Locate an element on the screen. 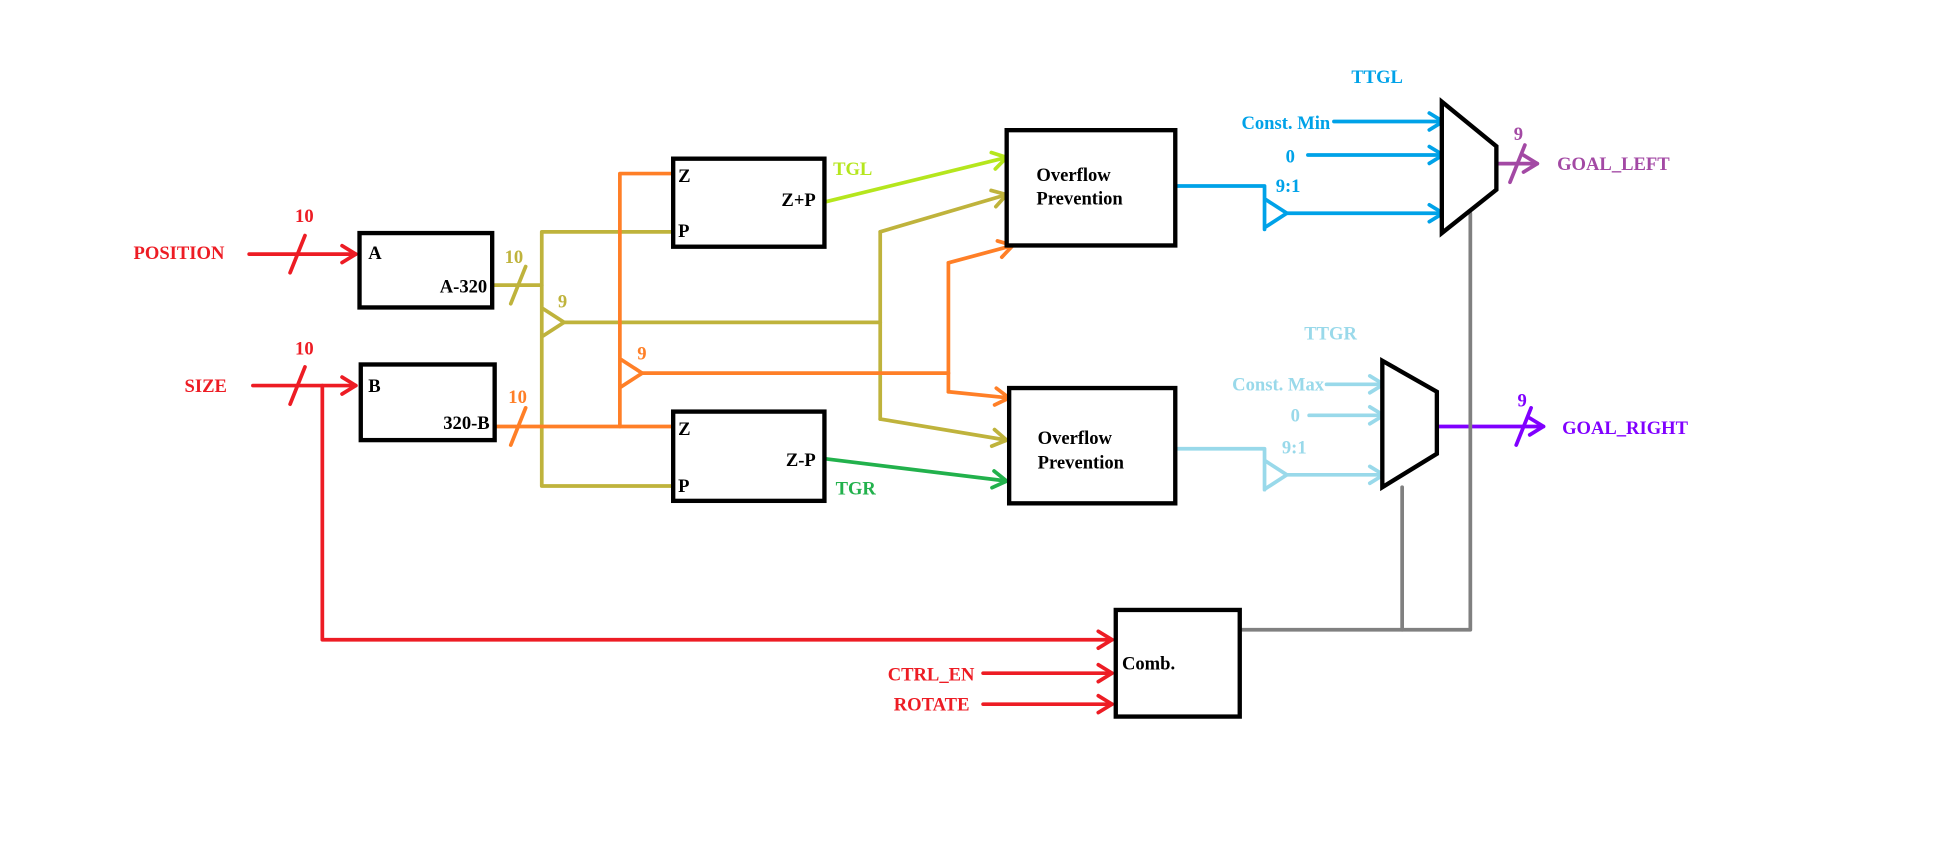  overflow-bottom-line2: Prevention is located at coordinates (1081, 463).